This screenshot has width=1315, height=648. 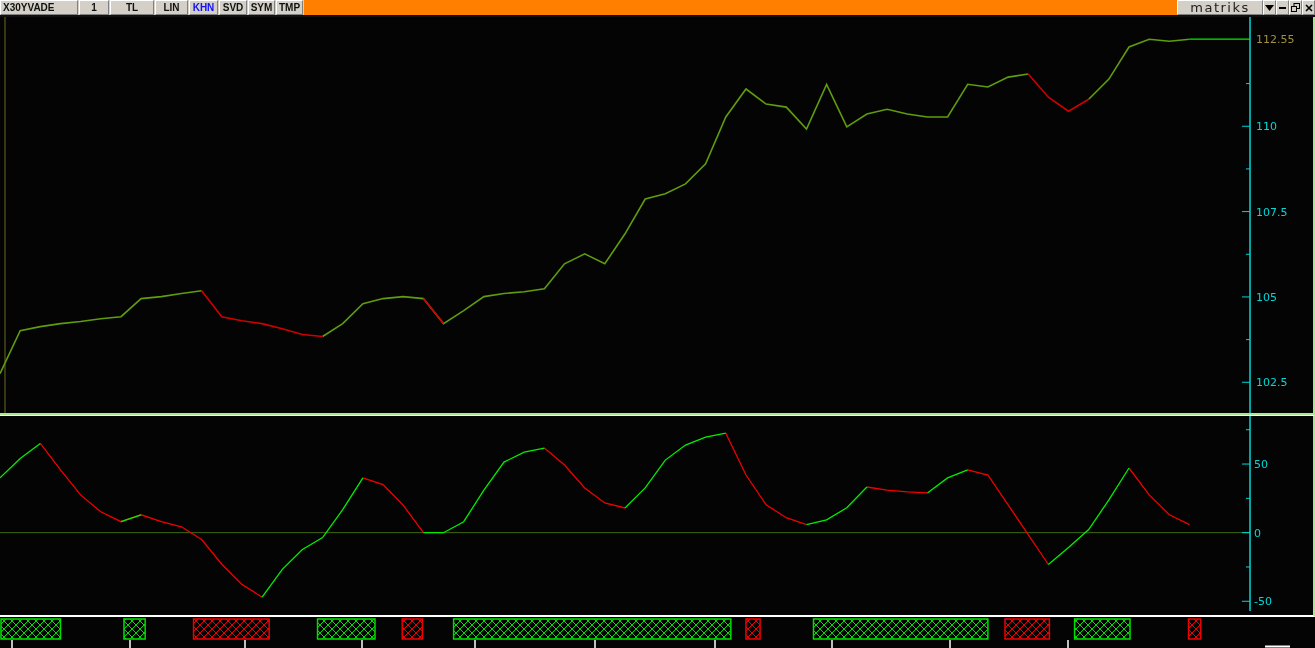 I want to click on dropdown-button, so click(x=1269, y=7).